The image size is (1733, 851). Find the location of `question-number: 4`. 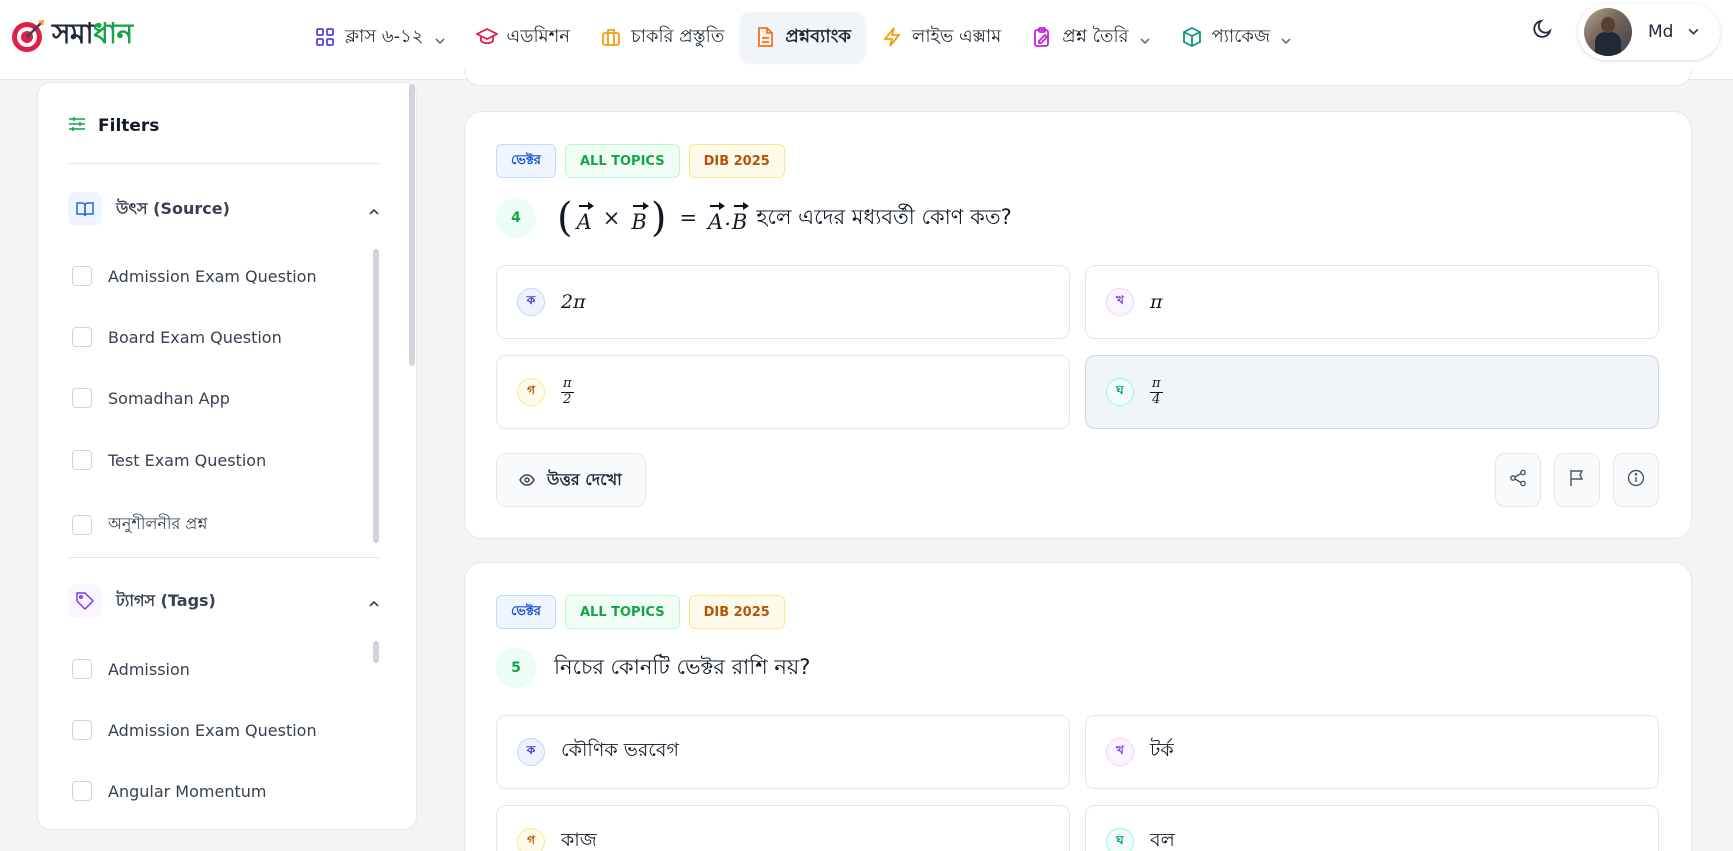

question-number: 4 is located at coordinates (516, 218).